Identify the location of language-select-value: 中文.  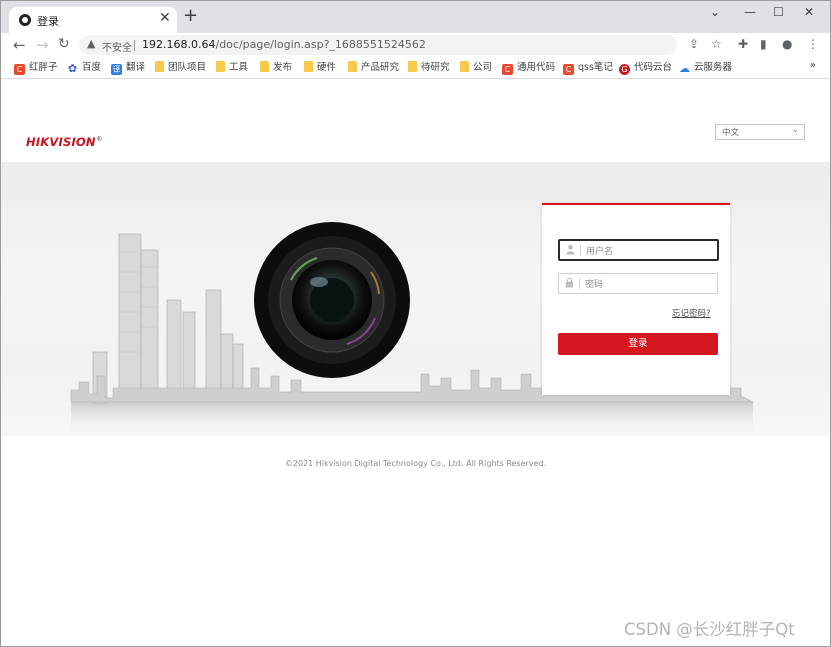
(731, 133).